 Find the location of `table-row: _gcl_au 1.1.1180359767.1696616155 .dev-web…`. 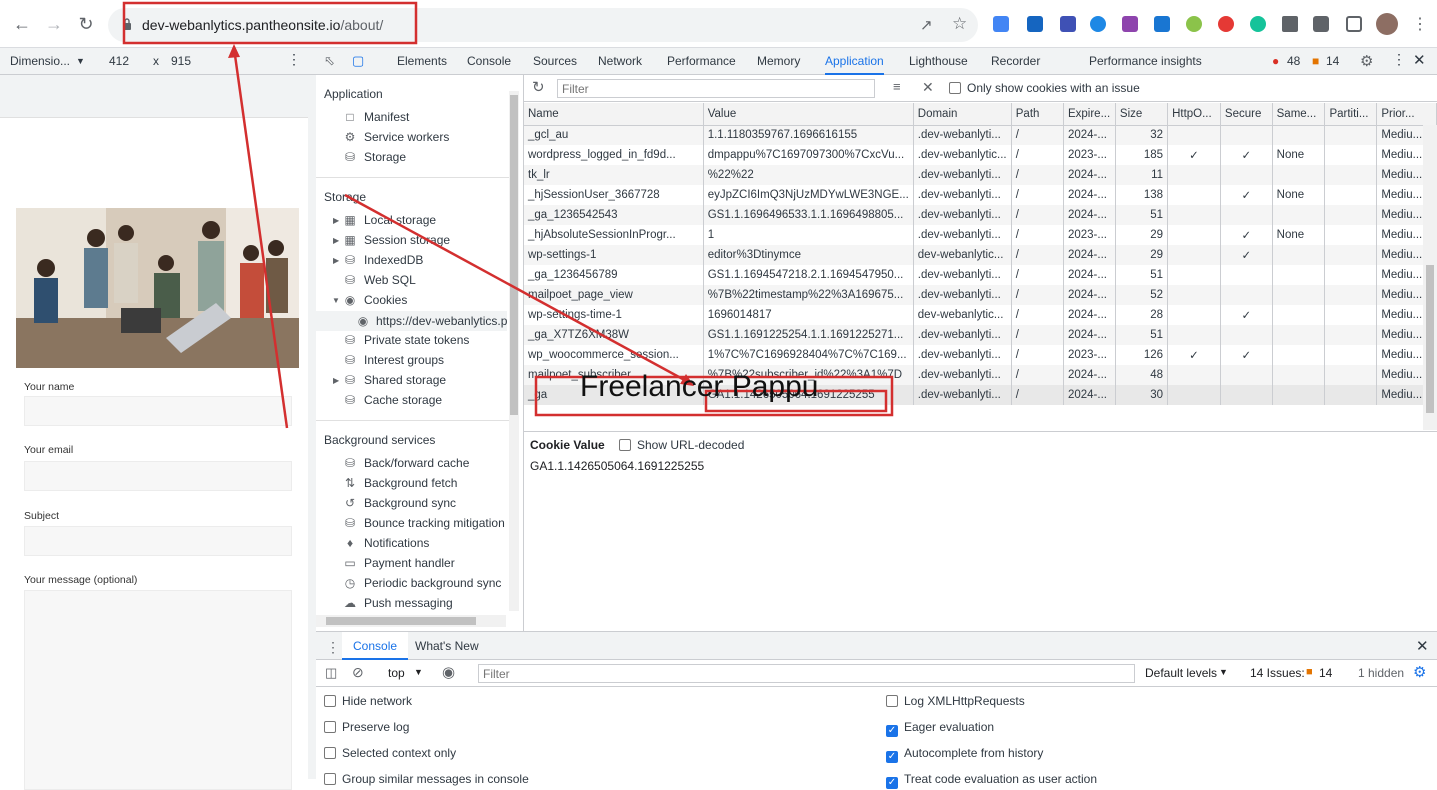

table-row: _gcl_au 1.1.1180359767.1696616155 .dev-web… is located at coordinates (980, 135).